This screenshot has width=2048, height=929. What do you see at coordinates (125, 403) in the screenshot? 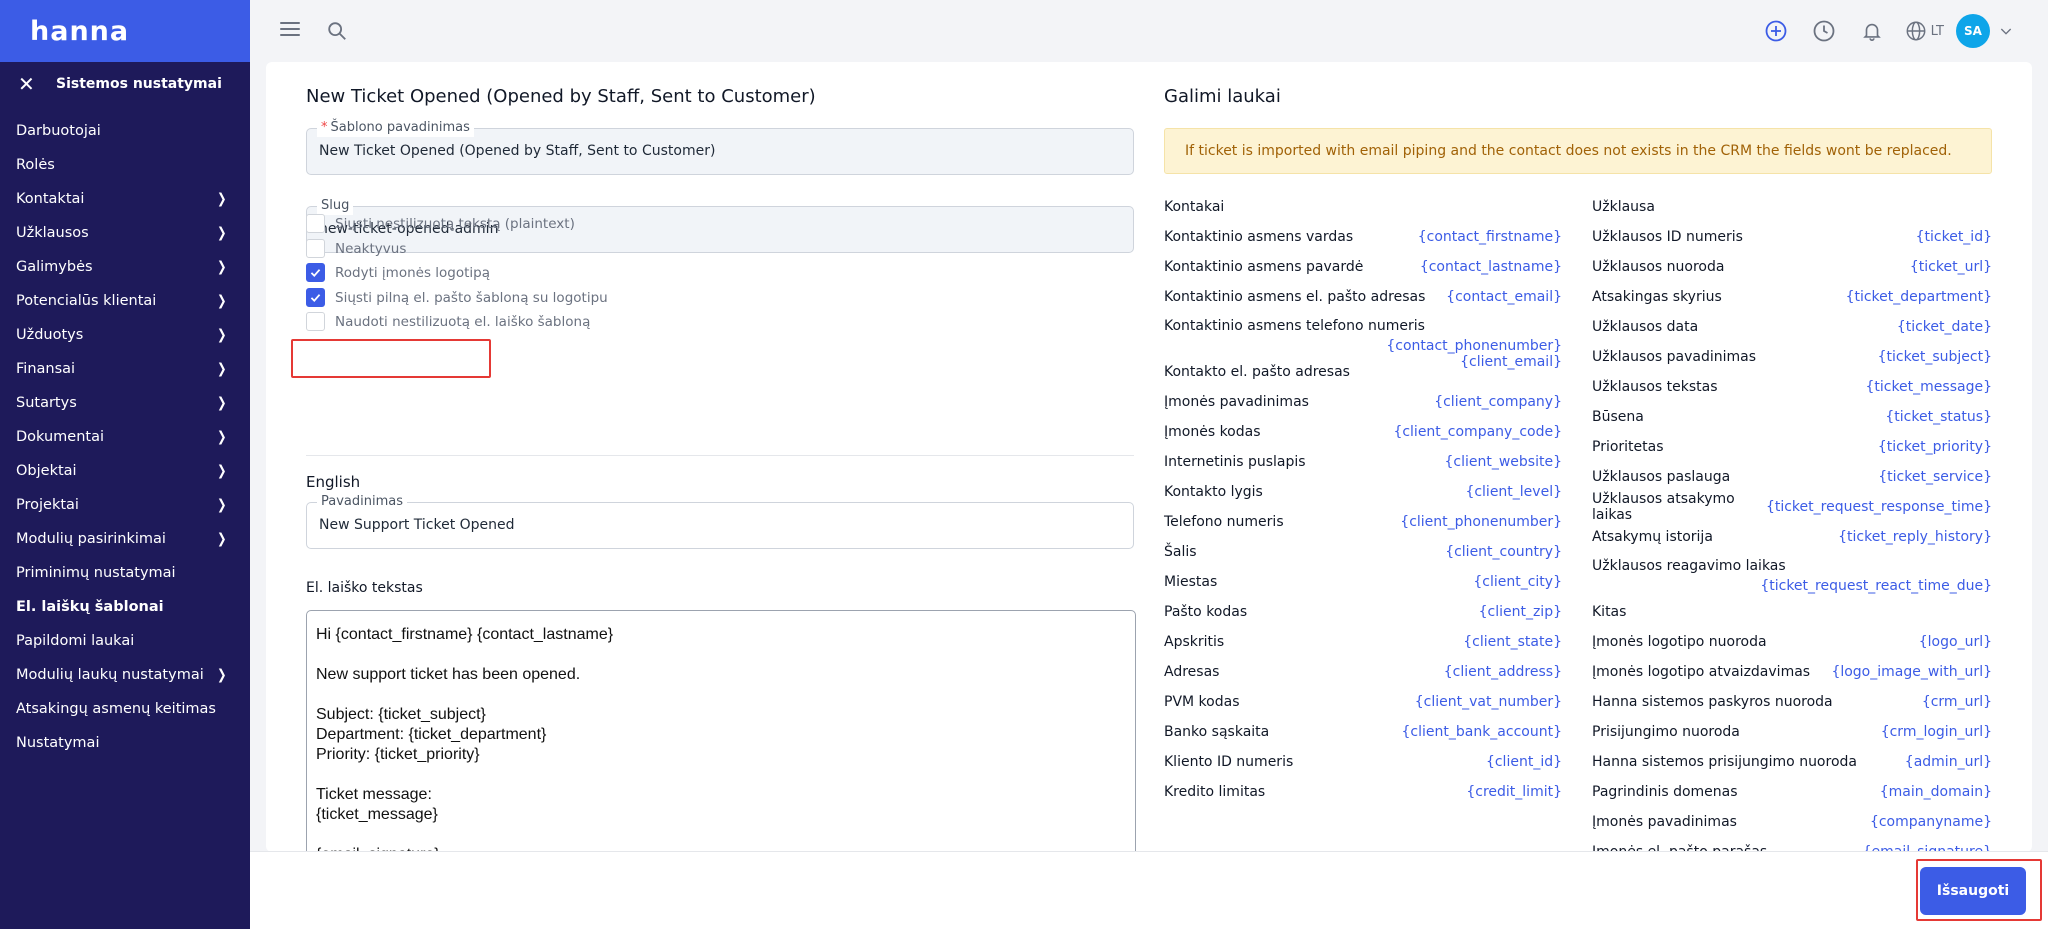
I see `sidebar-item-sutartys: Sutartys ❯` at bounding box center [125, 403].